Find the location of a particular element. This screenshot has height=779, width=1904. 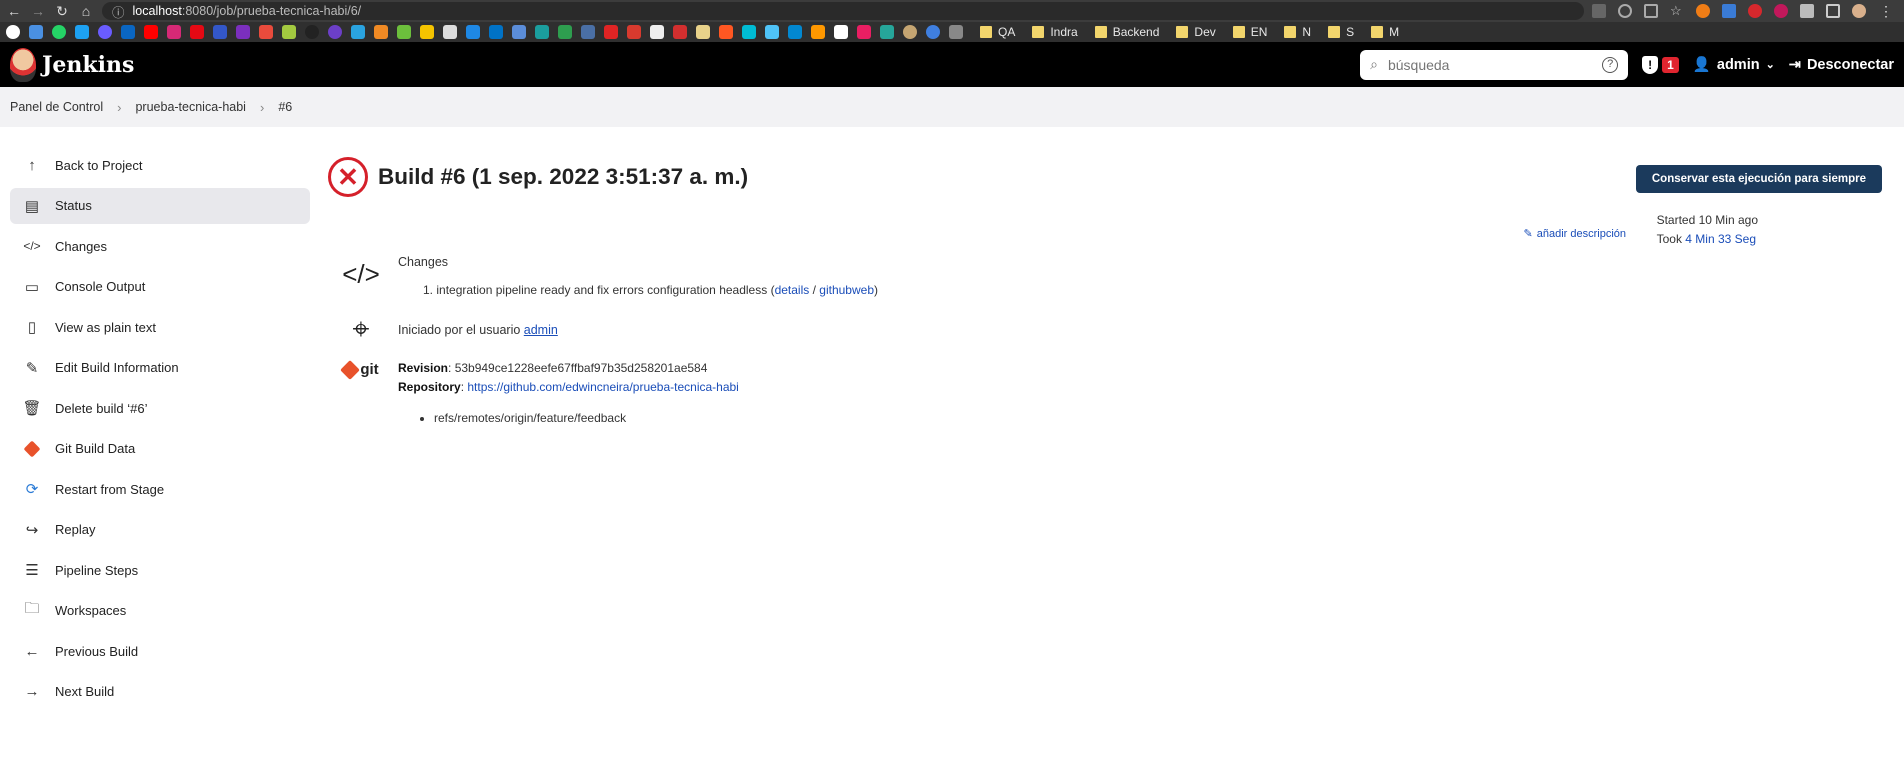

bookmark-folder: S is located at coordinates (1341, 32).